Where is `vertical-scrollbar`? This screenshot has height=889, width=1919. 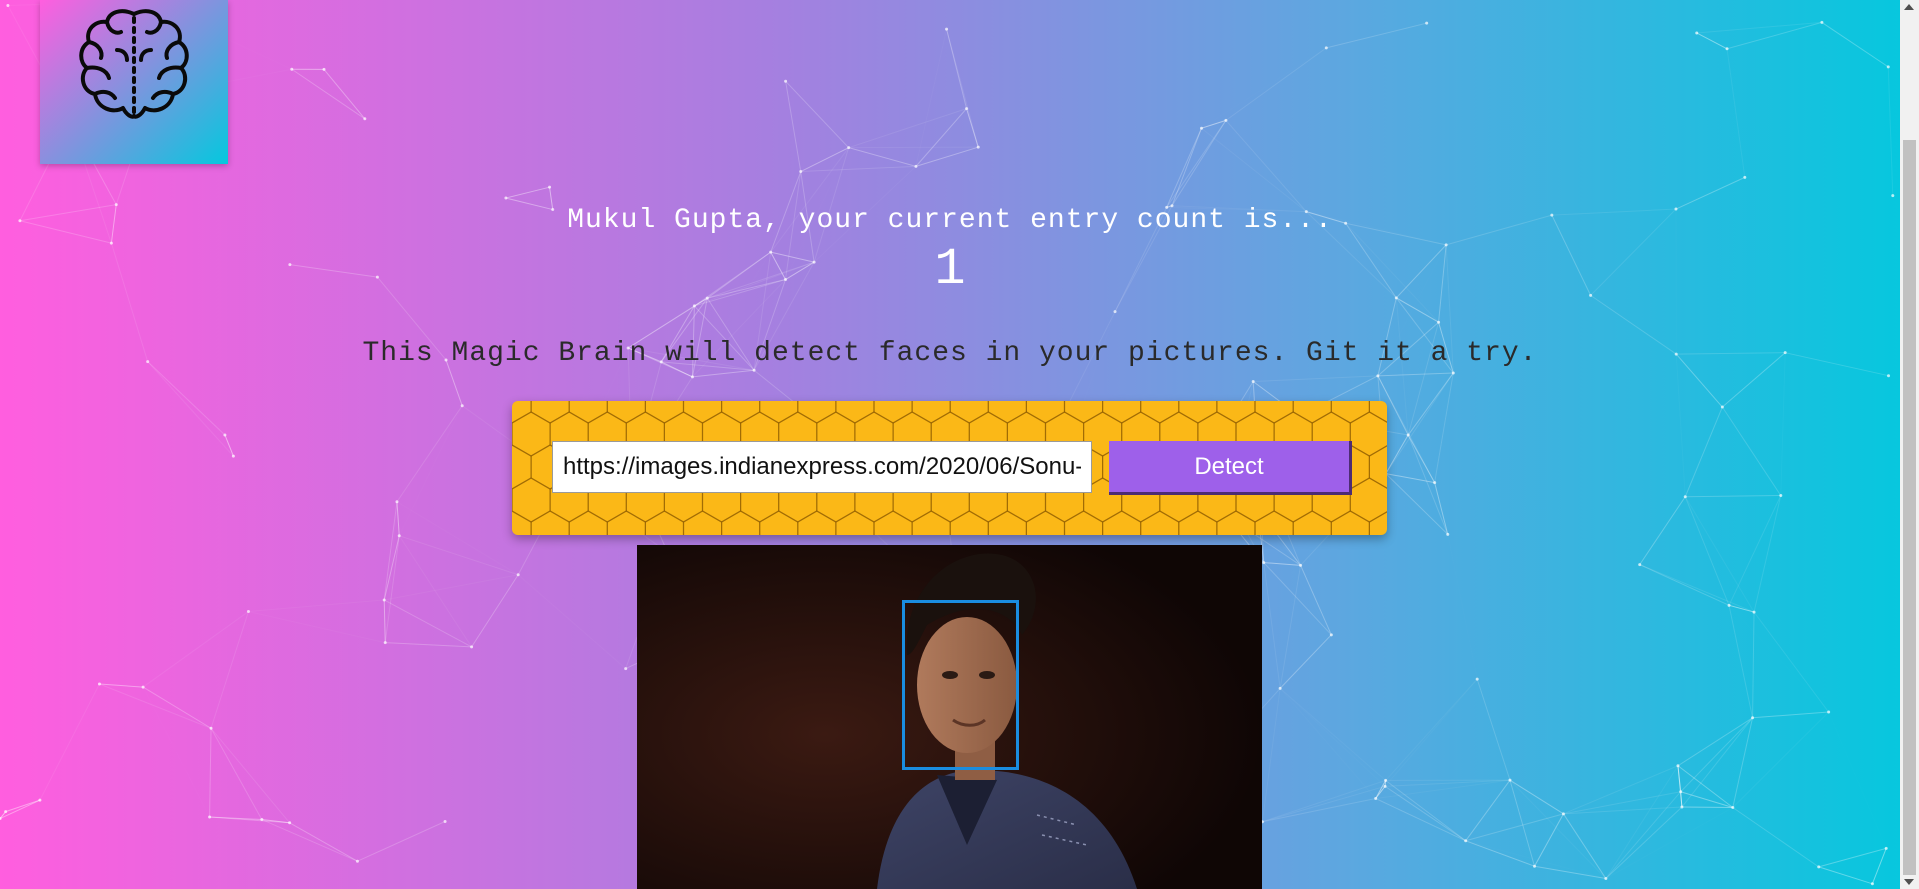 vertical-scrollbar is located at coordinates (1909, 444).